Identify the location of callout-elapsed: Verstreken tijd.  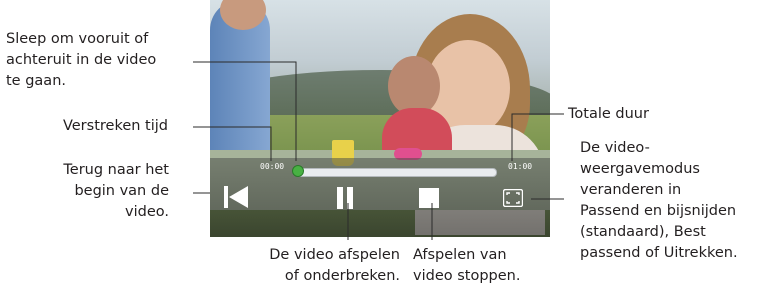
(115, 126).